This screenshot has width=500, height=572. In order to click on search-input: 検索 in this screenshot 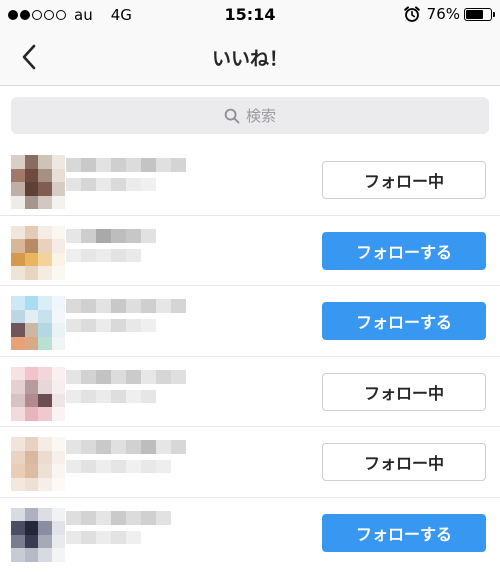, I will do `click(250, 115)`.